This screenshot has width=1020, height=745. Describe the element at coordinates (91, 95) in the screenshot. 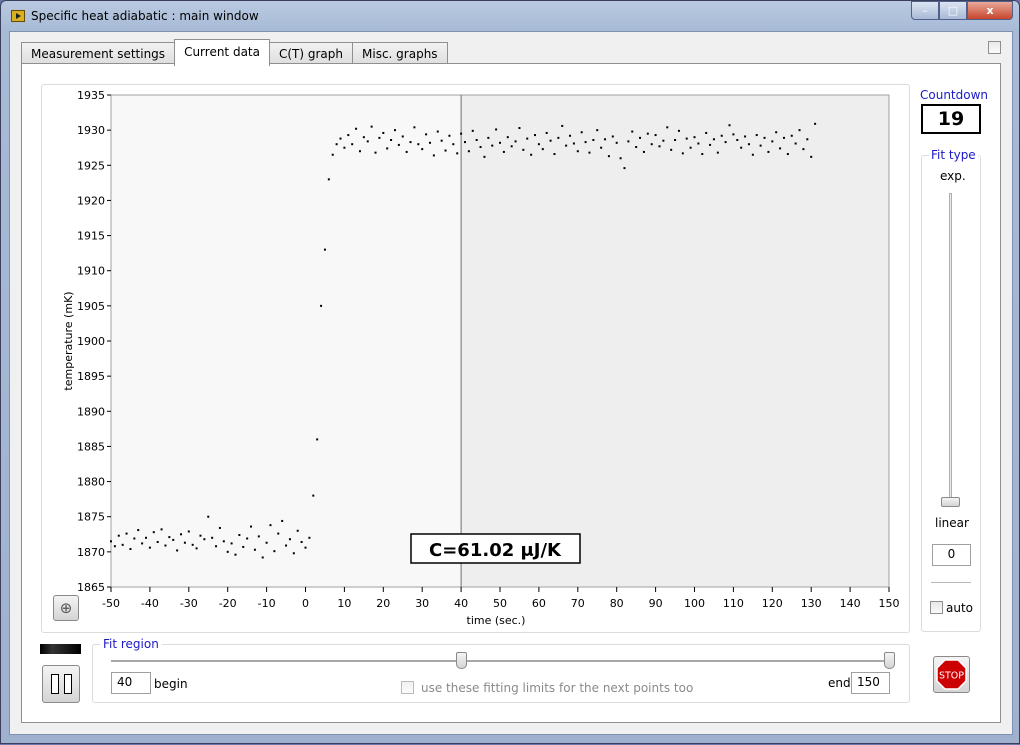

I see `y-tick-label: 1935` at that location.